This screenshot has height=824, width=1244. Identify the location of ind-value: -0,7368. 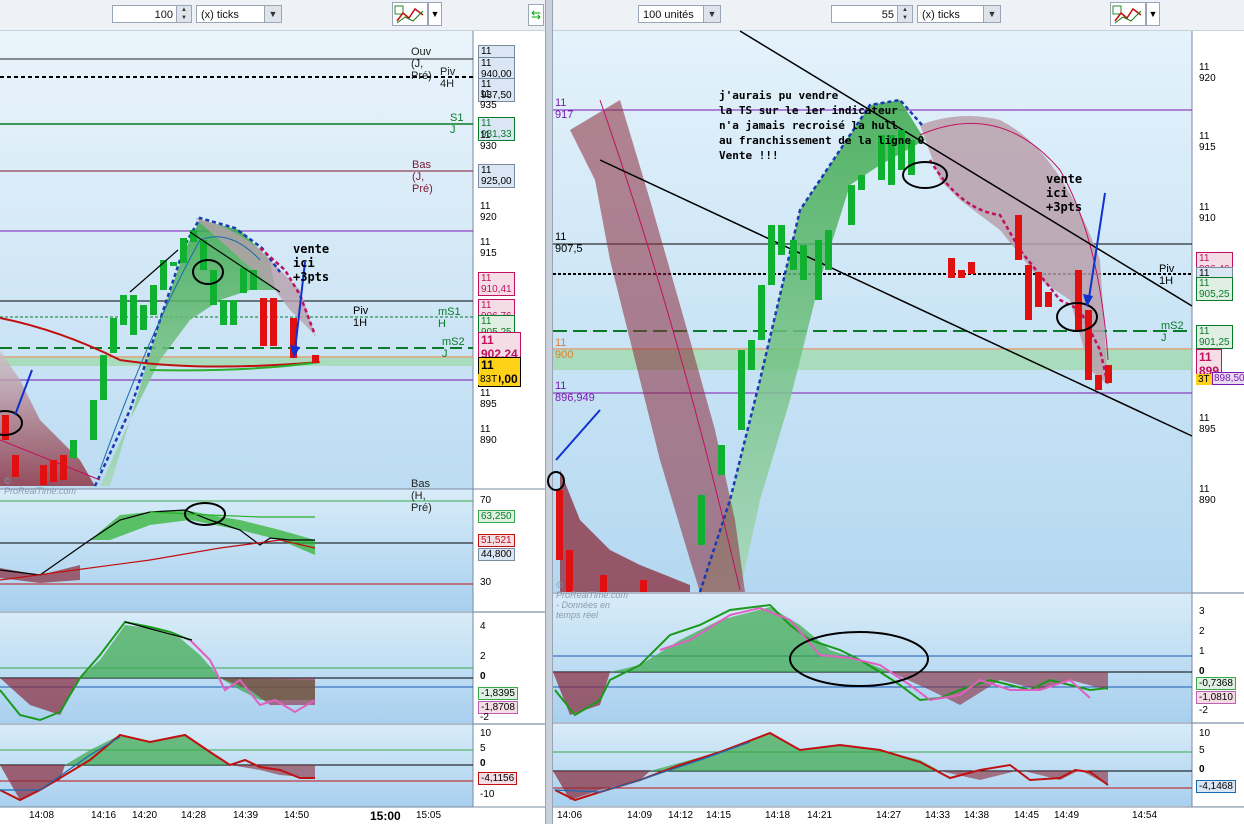
(1216, 683).